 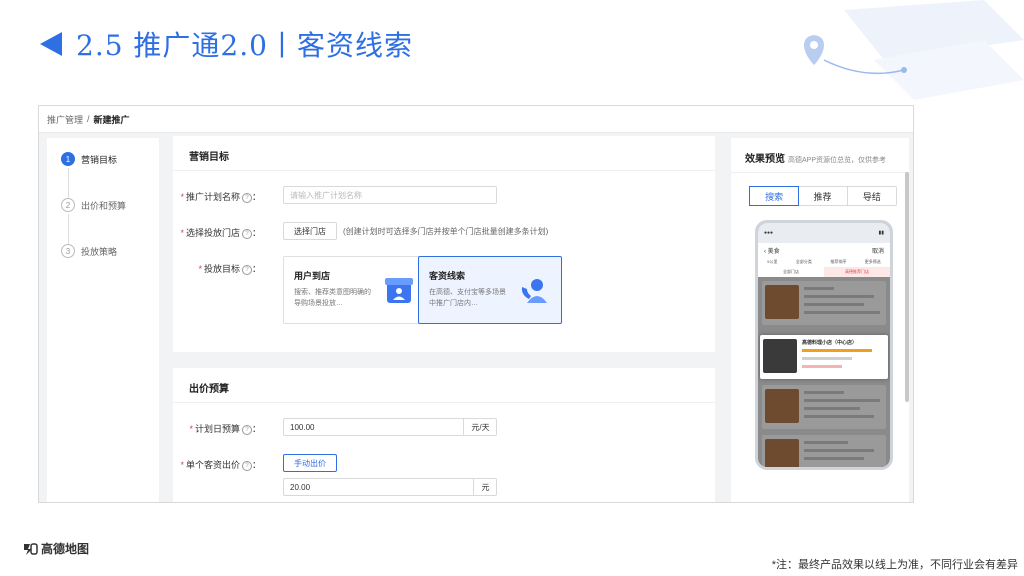 What do you see at coordinates (310, 463) in the screenshot?
I see `manual-bid-button: 手动出价` at bounding box center [310, 463].